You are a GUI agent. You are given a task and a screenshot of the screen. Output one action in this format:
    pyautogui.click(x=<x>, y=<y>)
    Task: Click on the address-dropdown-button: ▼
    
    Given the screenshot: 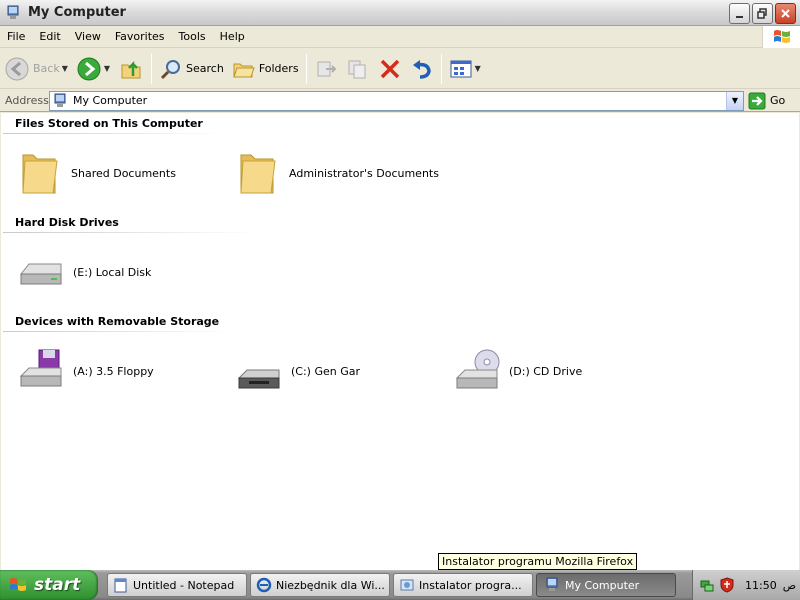 What is the action you would take?
    pyautogui.click(x=734, y=100)
    